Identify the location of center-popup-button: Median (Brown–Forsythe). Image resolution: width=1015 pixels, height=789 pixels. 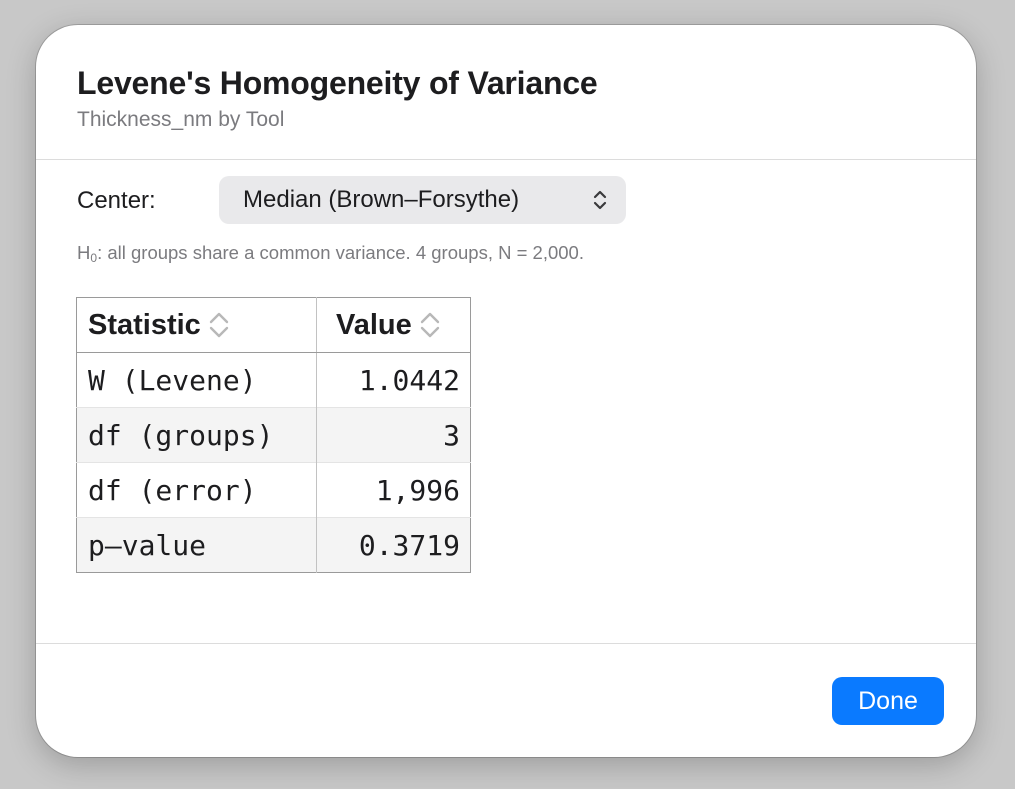
(422, 200).